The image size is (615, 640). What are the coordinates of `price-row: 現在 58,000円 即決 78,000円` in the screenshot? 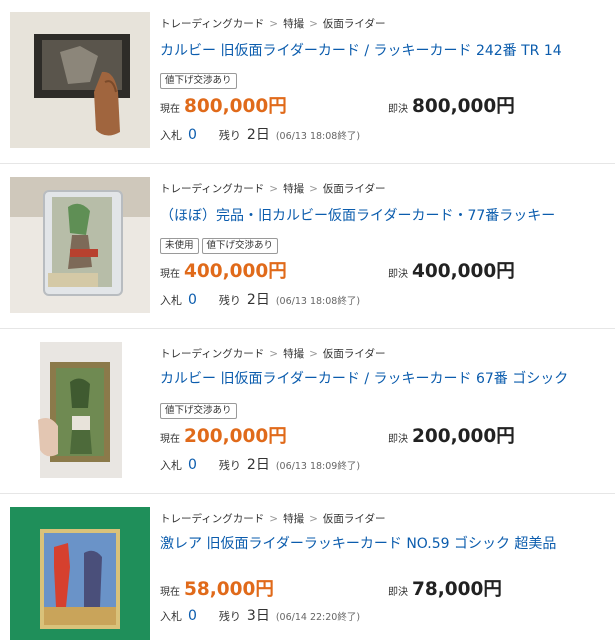 It's located at (387, 588).